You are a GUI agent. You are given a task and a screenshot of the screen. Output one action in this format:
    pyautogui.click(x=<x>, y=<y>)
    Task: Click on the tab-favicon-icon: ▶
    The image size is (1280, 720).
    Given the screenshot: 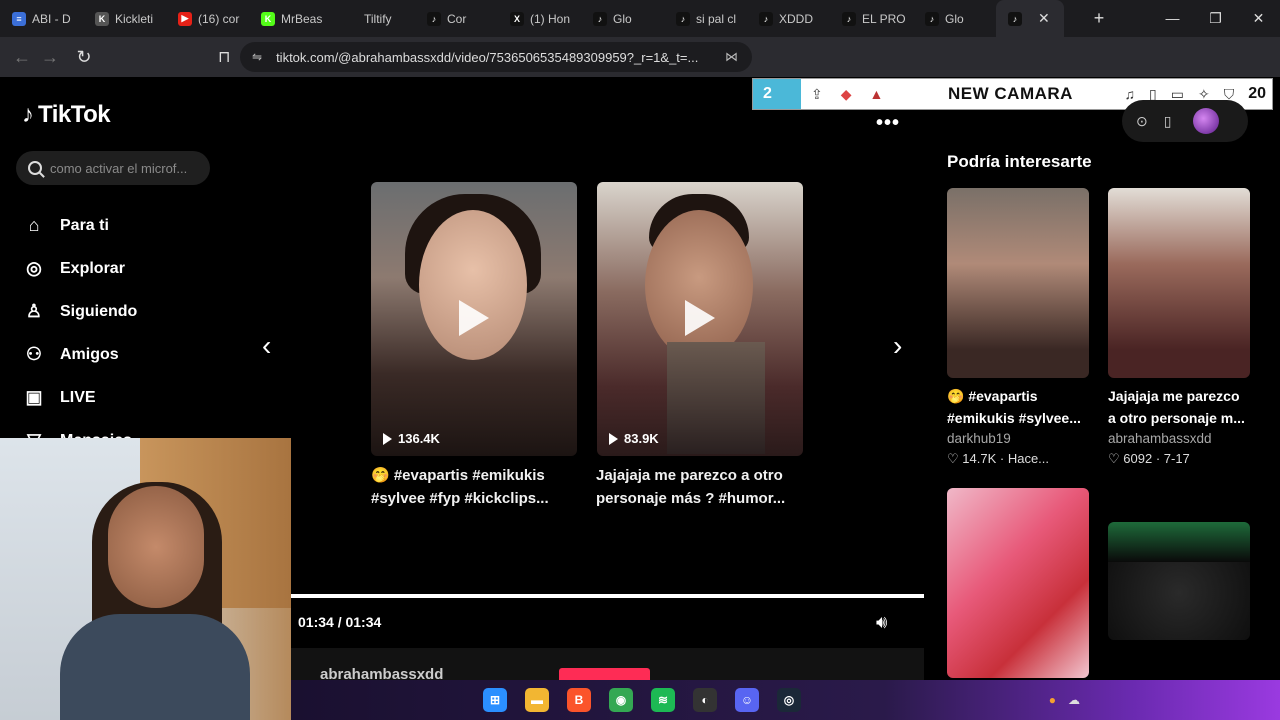 What is the action you would take?
    pyautogui.click(x=185, y=18)
    